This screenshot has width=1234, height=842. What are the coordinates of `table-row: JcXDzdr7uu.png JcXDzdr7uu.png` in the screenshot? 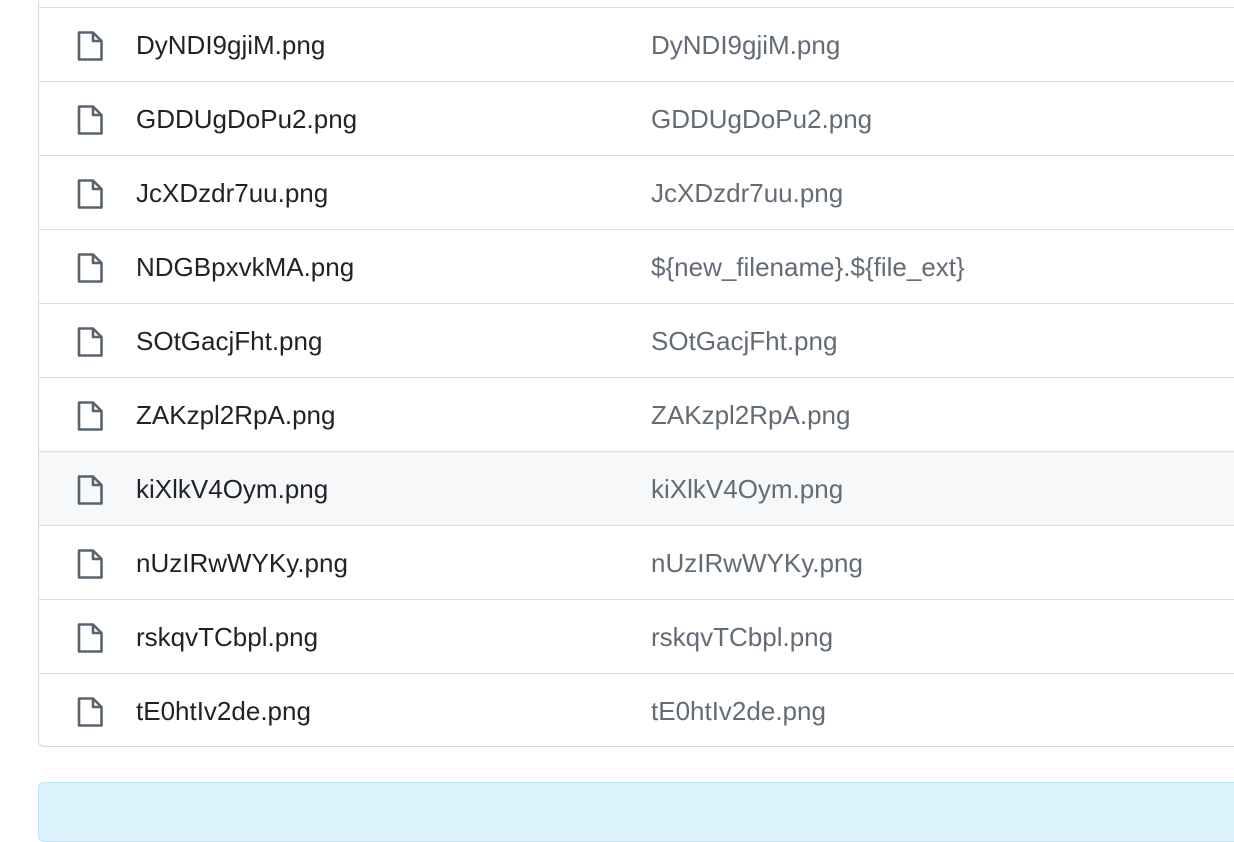 It's located at (636, 192).